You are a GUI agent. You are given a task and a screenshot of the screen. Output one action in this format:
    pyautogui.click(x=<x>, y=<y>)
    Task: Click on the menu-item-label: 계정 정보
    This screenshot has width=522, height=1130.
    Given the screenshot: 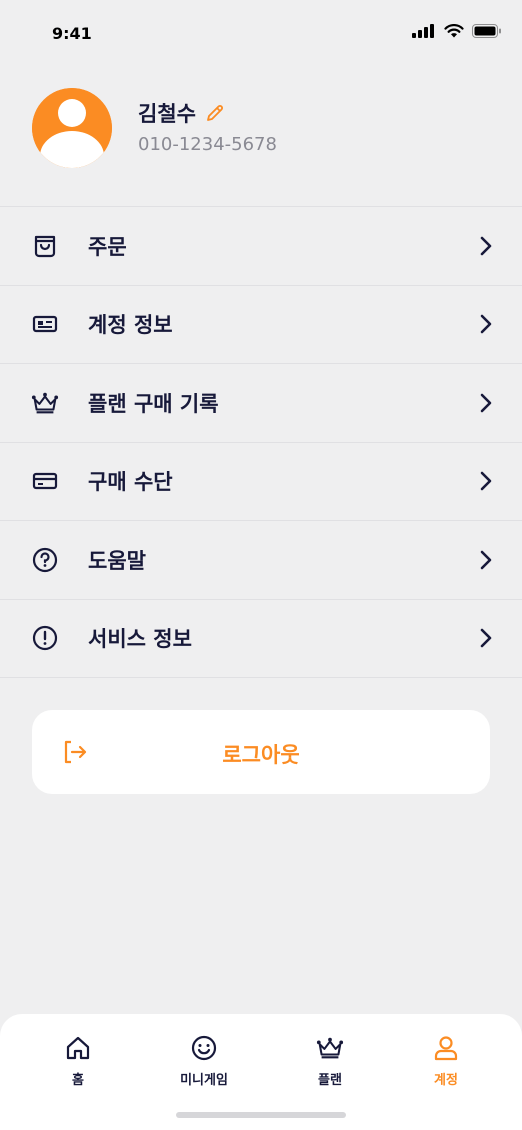 What is the action you would take?
    pyautogui.click(x=130, y=325)
    